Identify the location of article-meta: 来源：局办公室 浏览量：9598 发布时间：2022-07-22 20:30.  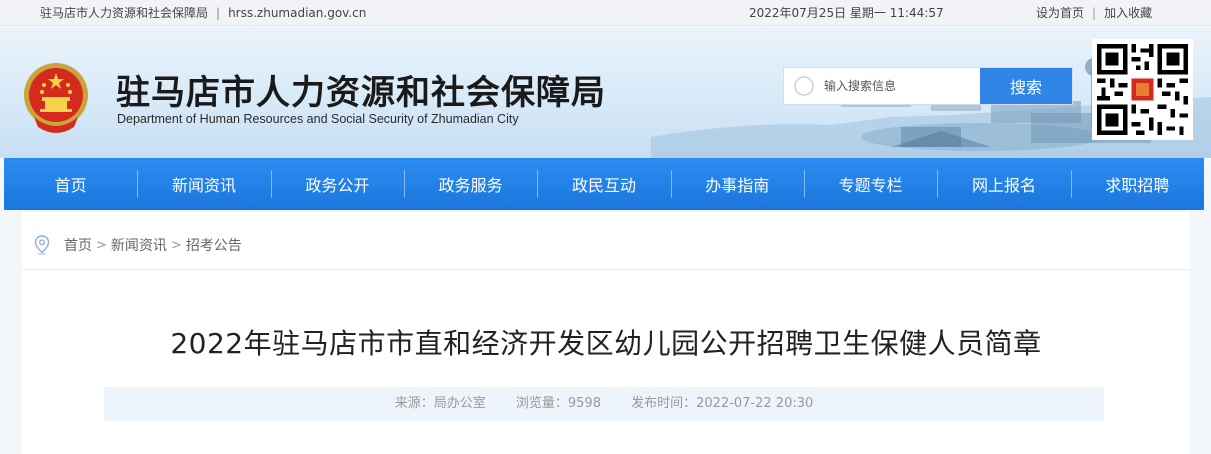
(604, 404).